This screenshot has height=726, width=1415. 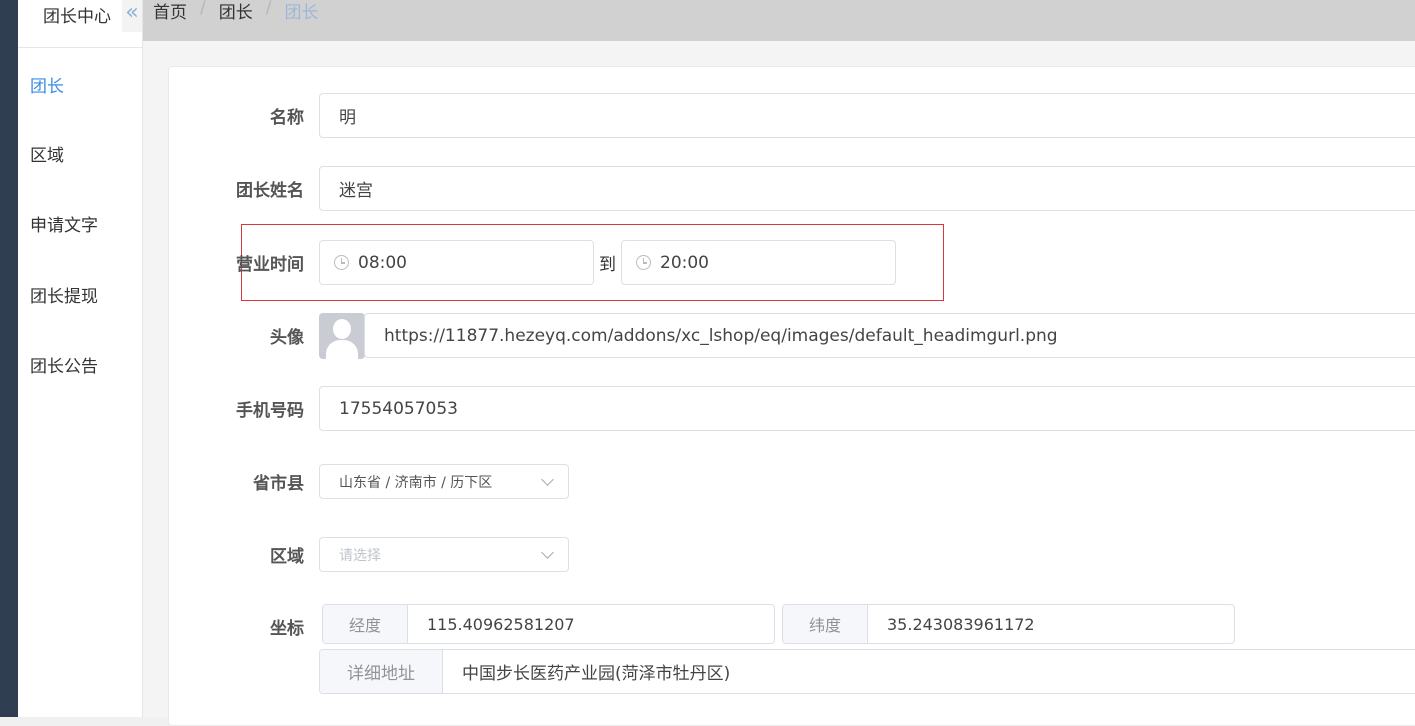 What do you see at coordinates (456, 262) in the screenshot?
I see `start-time-input: 08:00` at bounding box center [456, 262].